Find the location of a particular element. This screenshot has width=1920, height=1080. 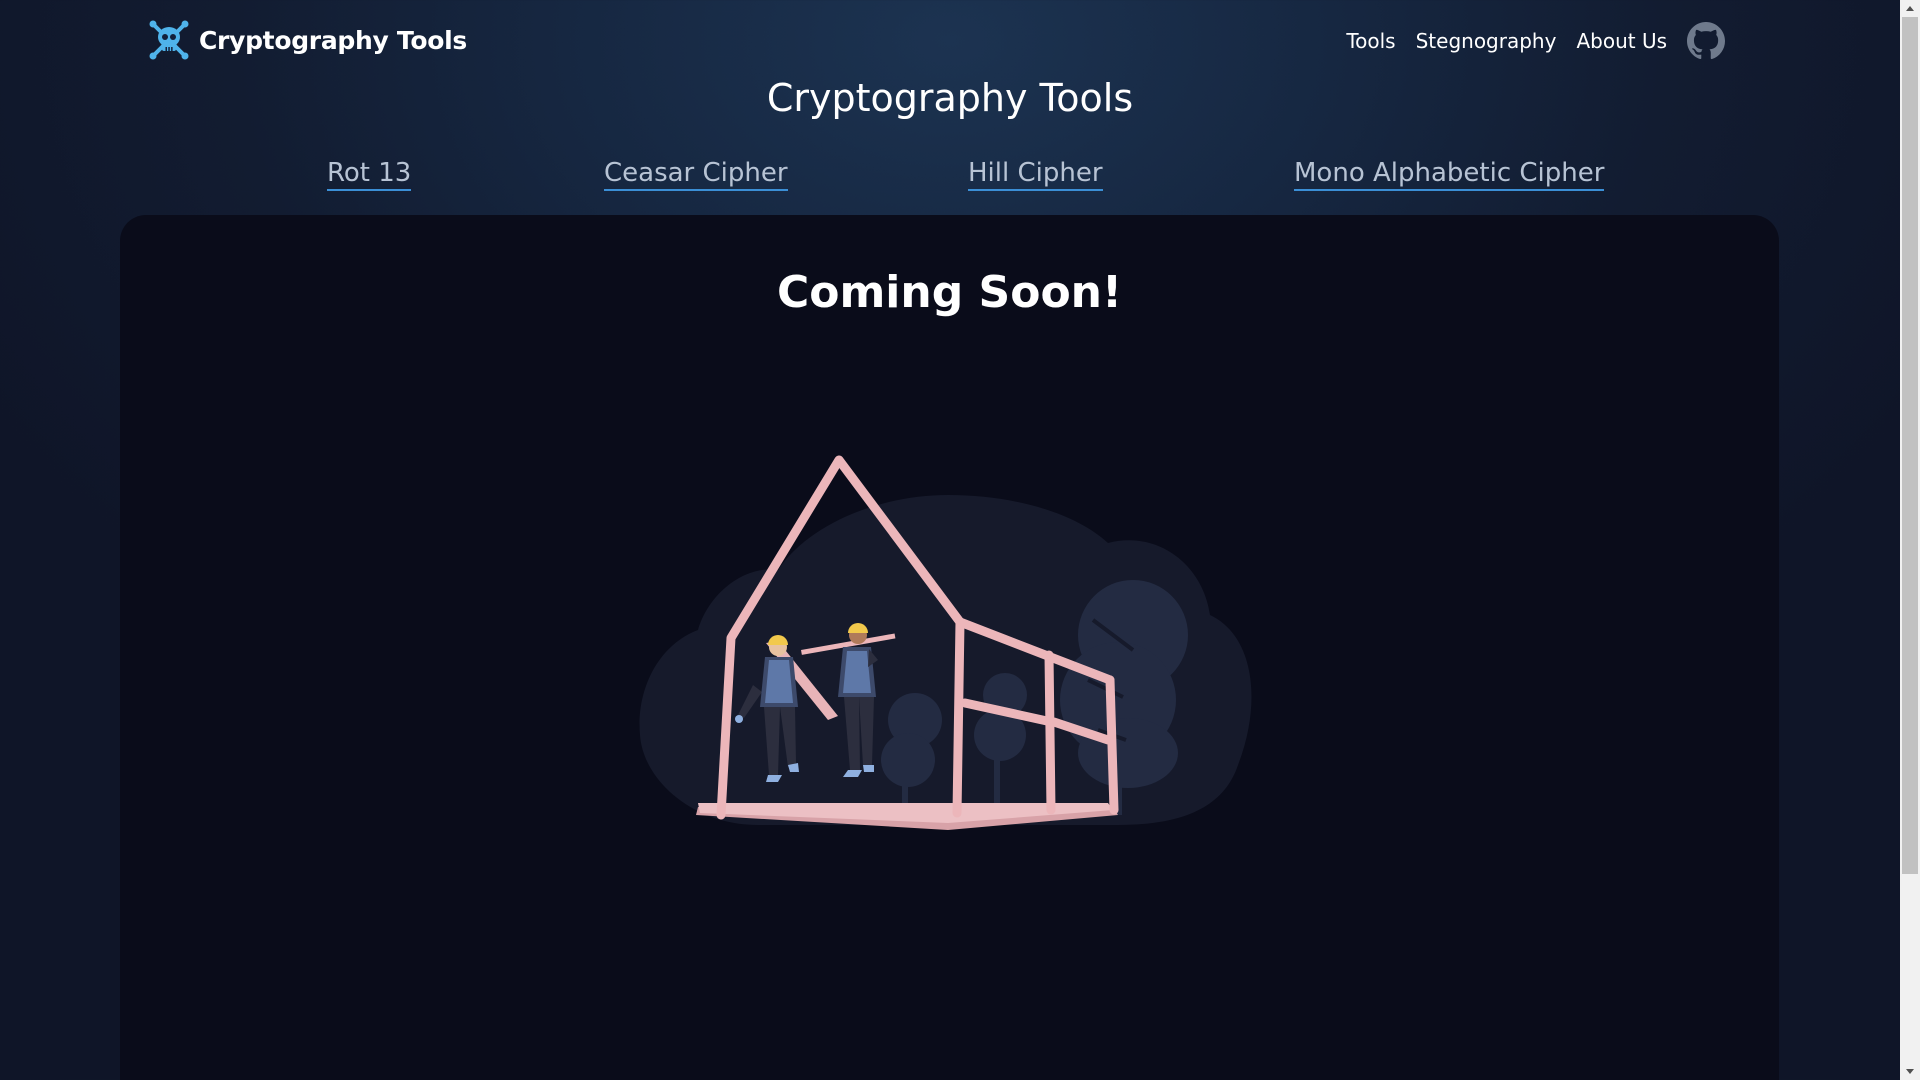

tab-mono-alphabetic-cipher: Mono Alphabetic Cipher is located at coordinates (1449, 174).